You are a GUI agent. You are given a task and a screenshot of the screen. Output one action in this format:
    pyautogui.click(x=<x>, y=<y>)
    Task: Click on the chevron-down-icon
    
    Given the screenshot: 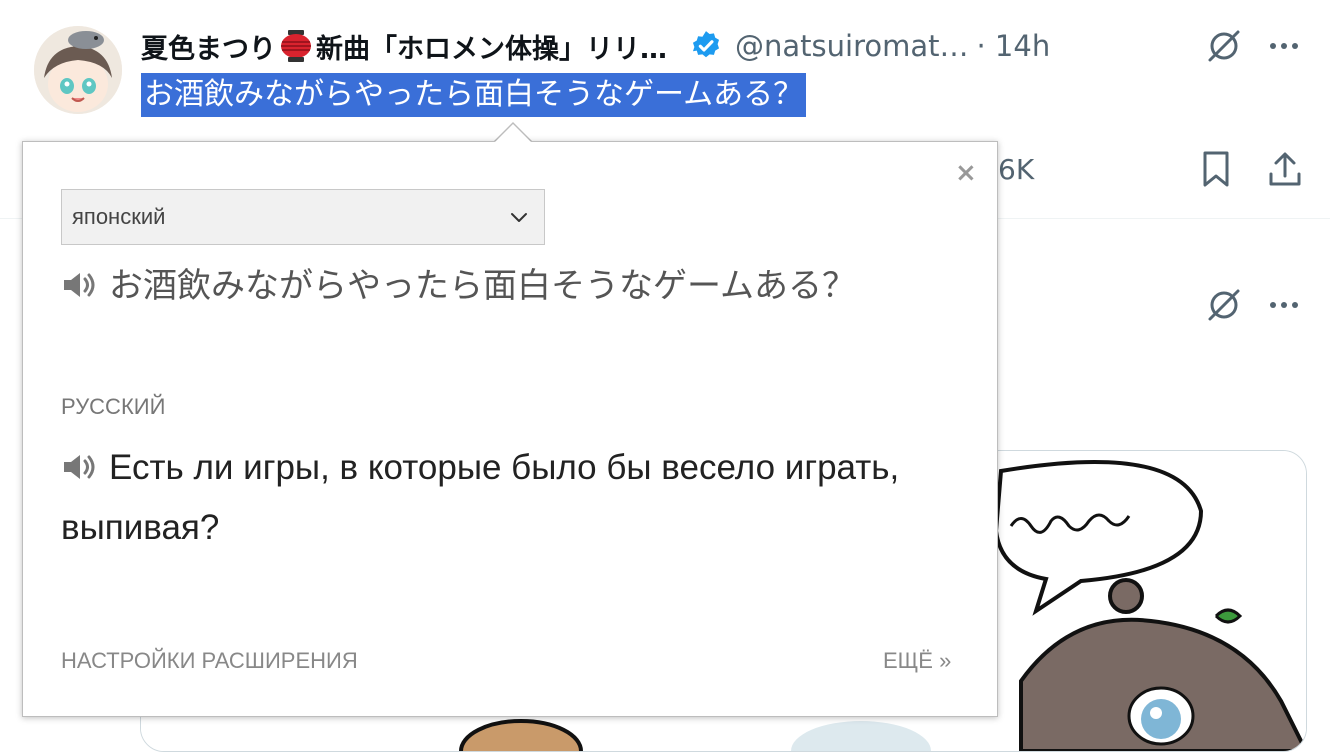 What is the action you would take?
    pyautogui.click(x=519, y=217)
    